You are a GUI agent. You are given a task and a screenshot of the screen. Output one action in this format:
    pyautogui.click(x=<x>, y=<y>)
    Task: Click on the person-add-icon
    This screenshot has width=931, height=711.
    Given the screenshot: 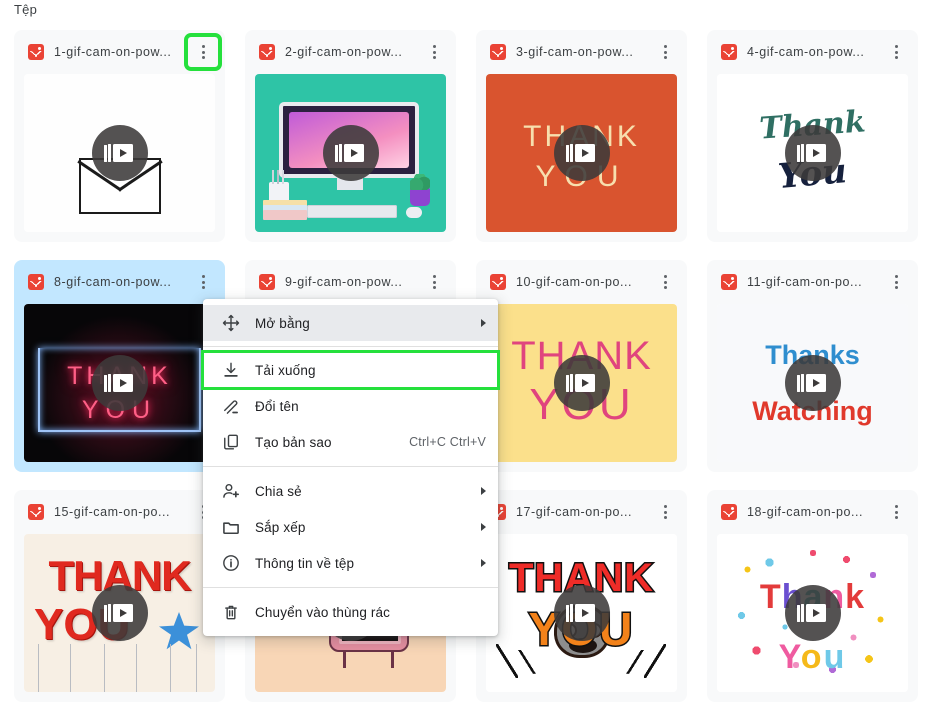 What is the action you would take?
    pyautogui.click(x=231, y=491)
    